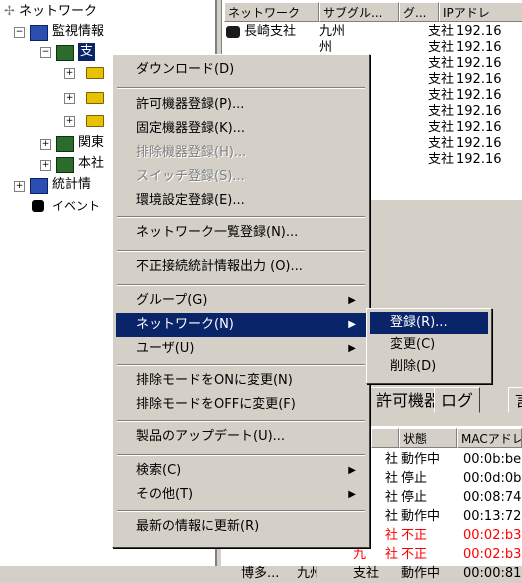  I want to click on menu-item-group: グループ(G) ▶, so click(241, 301).